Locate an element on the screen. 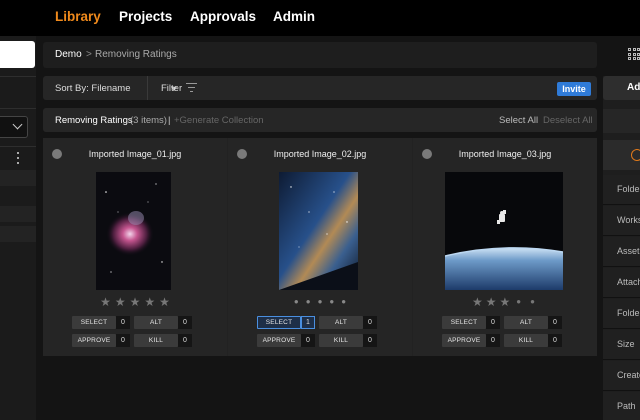 The image size is (640, 420). panel-item-folder: Folde is located at coordinates (621, 190).